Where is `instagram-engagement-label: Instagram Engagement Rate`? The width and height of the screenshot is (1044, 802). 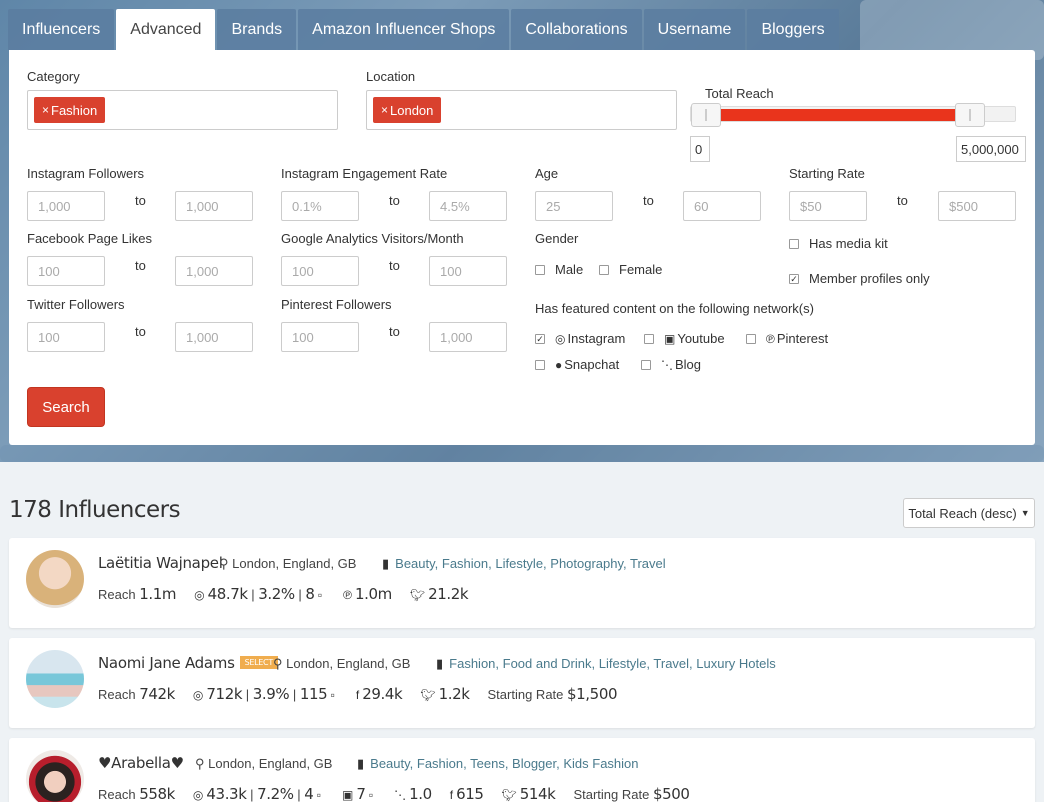 instagram-engagement-label: Instagram Engagement Rate is located at coordinates (364, 173).